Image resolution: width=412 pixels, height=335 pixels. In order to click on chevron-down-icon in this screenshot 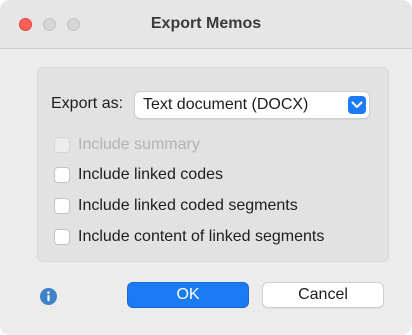, I will do `click(357, 105)`.